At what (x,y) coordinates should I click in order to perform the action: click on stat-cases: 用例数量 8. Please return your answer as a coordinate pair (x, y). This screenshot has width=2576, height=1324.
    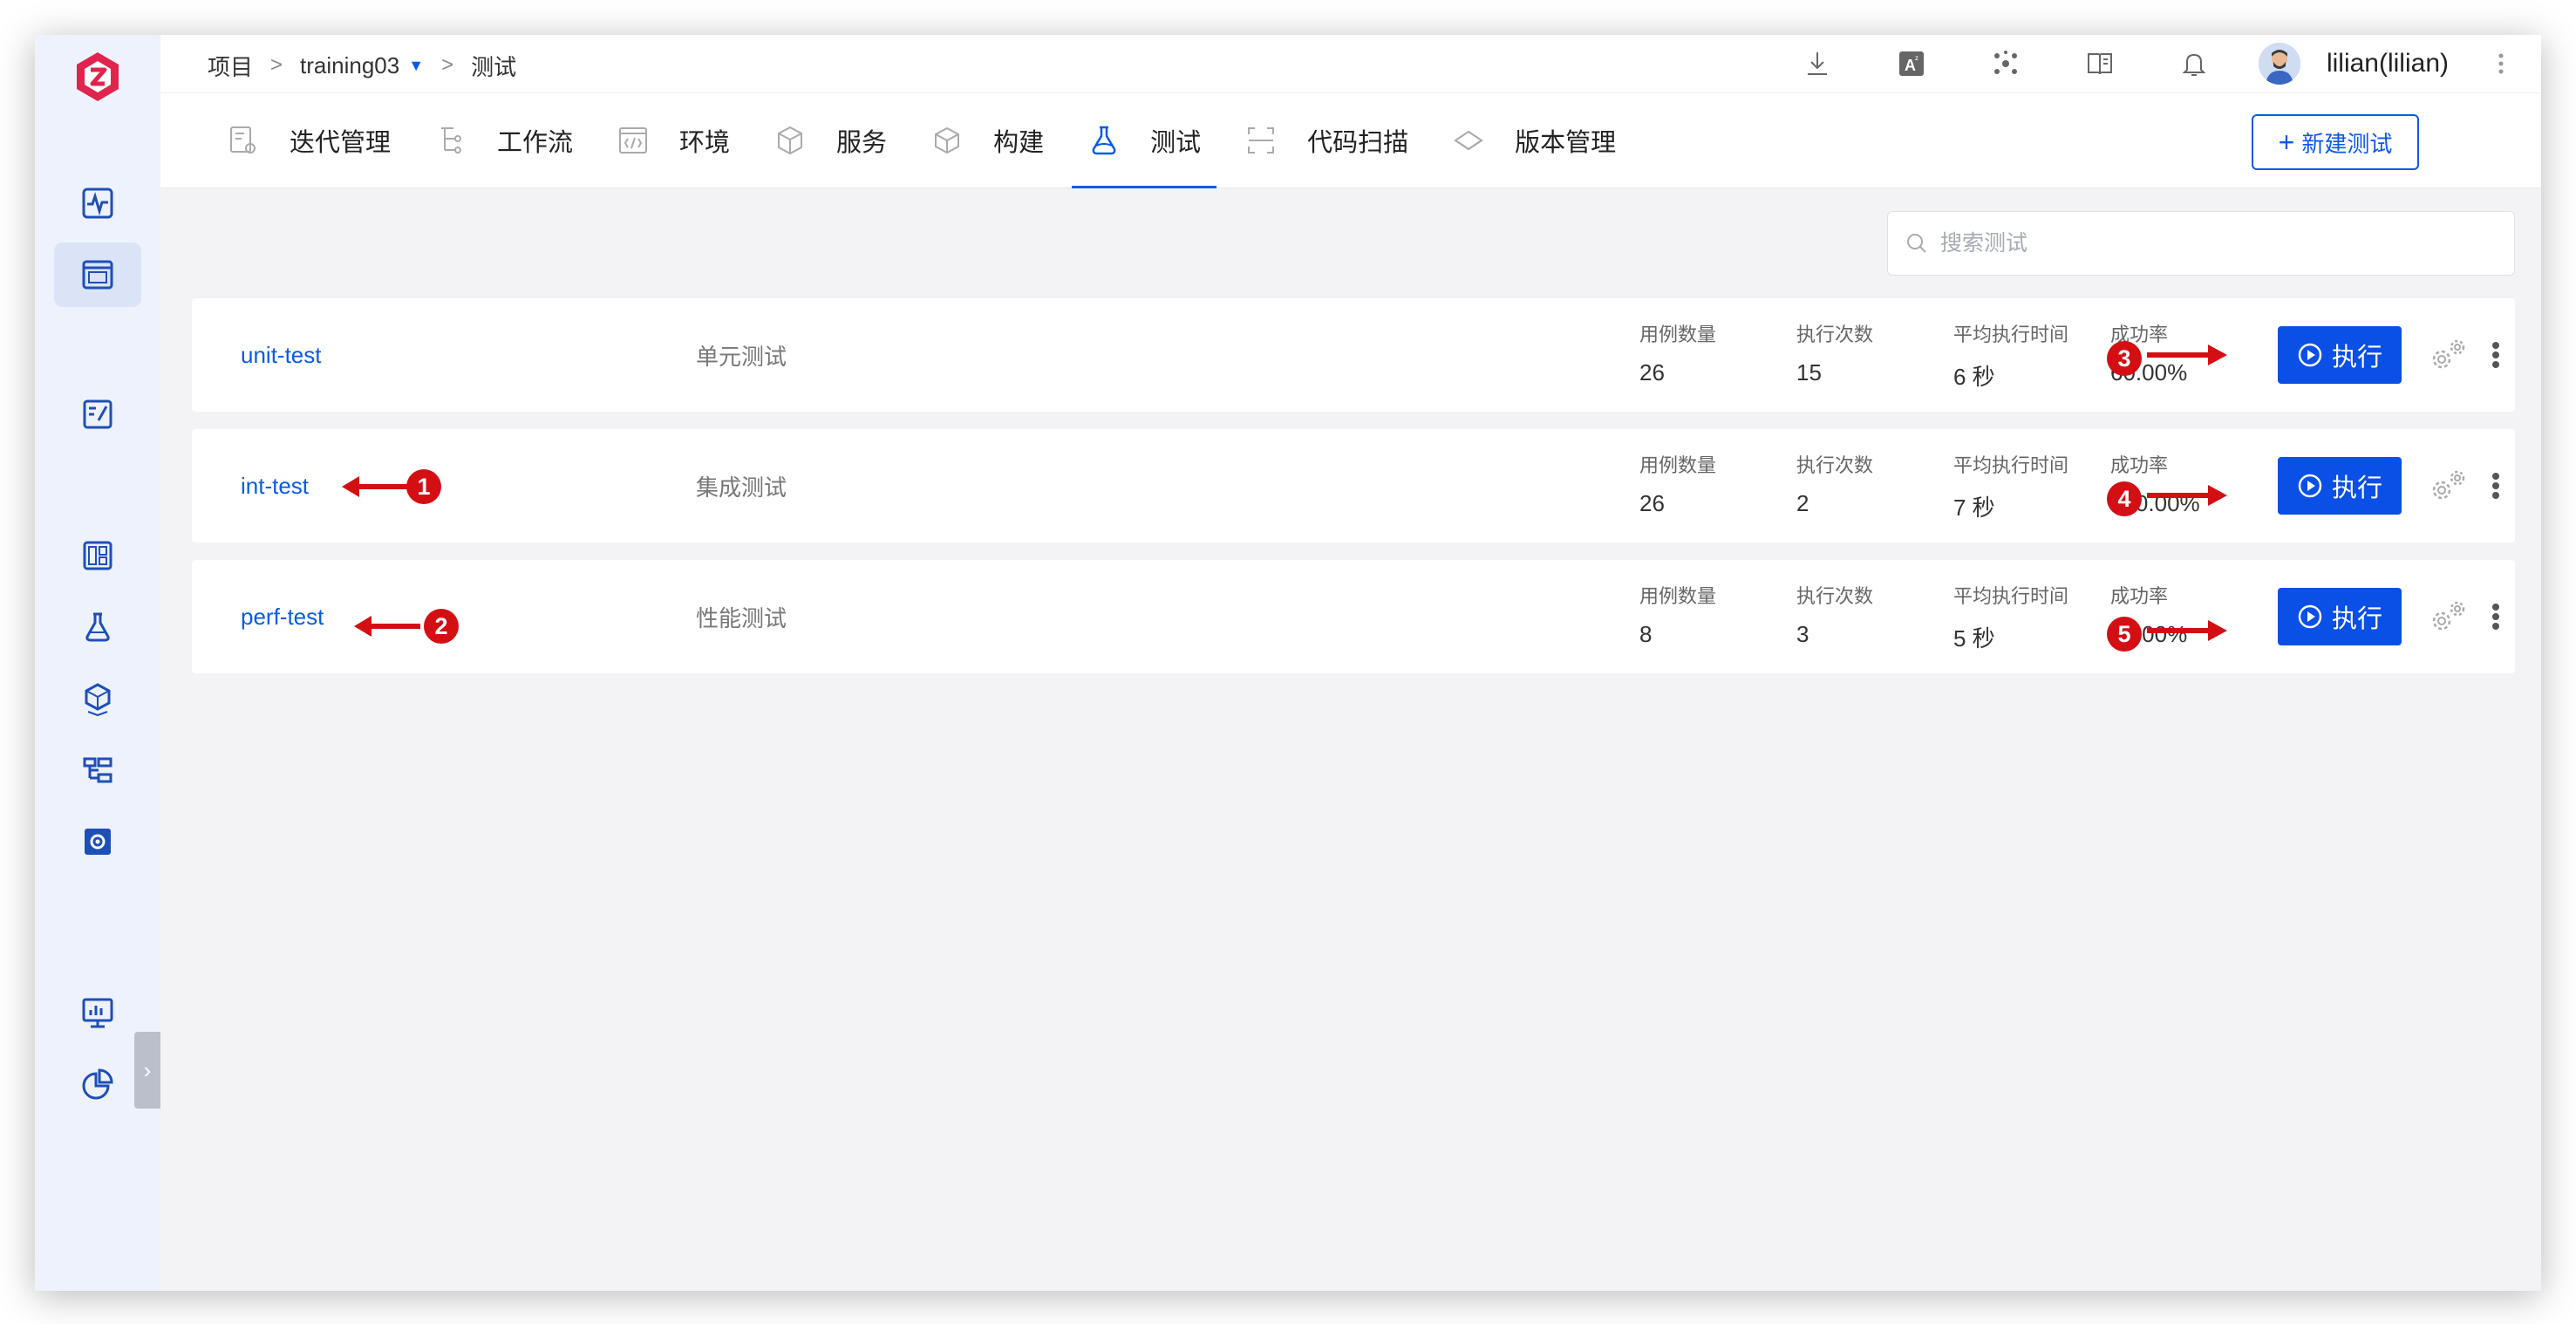
    Looking at the image, I should click on (1678, 614).